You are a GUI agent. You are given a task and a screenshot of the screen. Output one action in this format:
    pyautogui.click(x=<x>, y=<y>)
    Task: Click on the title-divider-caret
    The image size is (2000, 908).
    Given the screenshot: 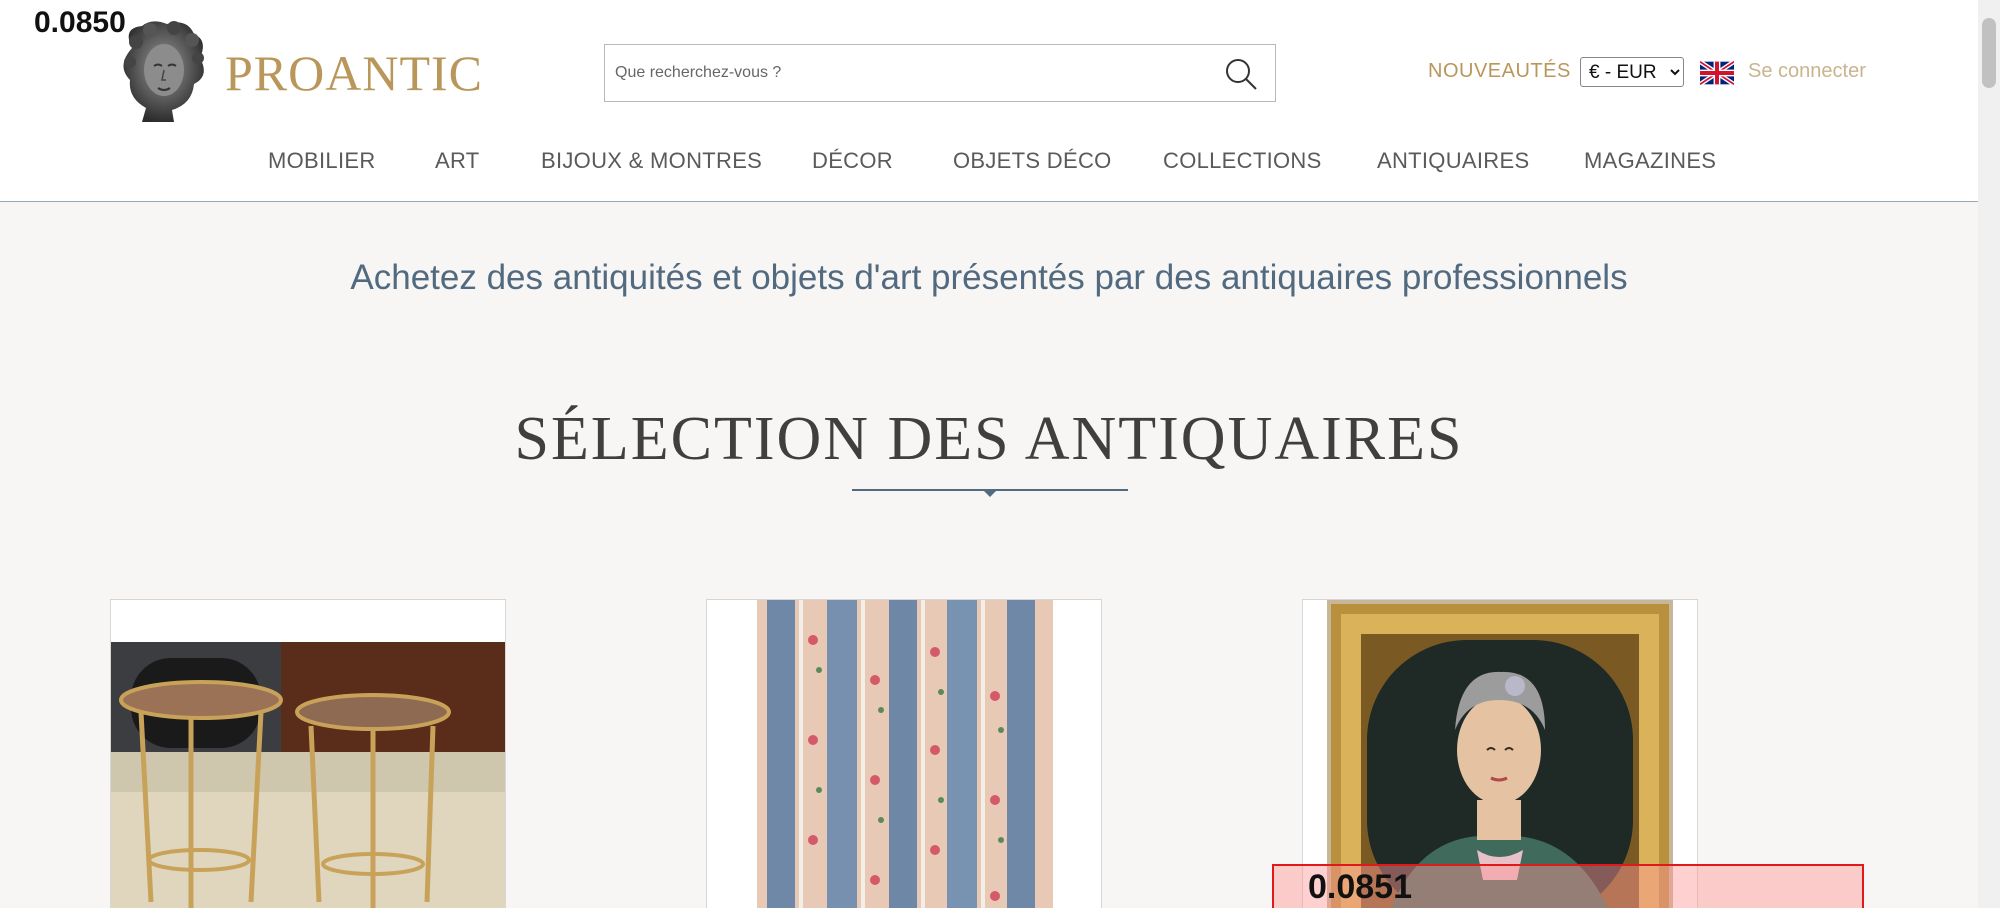 What is the action you would take?
    pyautogui.click(x=990, y=493)
    